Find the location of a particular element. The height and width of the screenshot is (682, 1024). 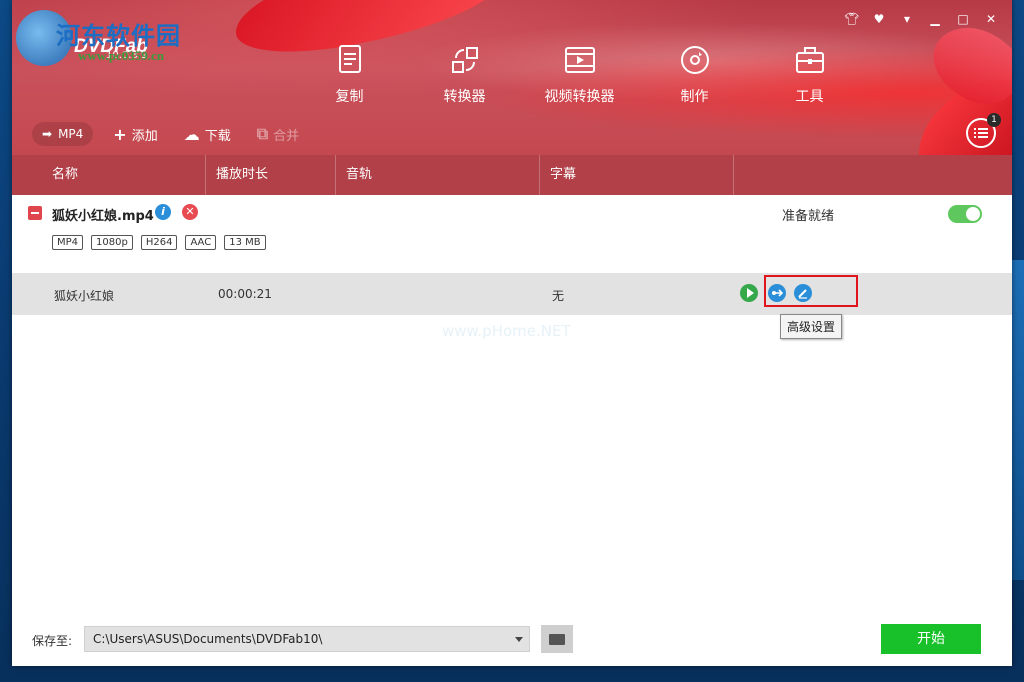

window-controls: 👕︎ ♥ ▾ ▁ □ ✕ is located at coordinates (921, 19).